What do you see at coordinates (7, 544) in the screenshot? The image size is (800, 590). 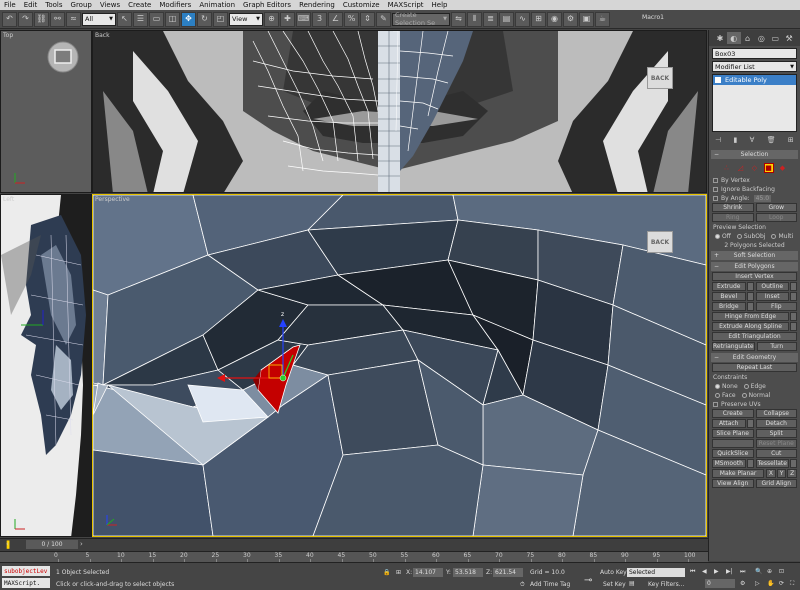 I see `prev-frame-icon: ‹` at bounding box center [7, 544].